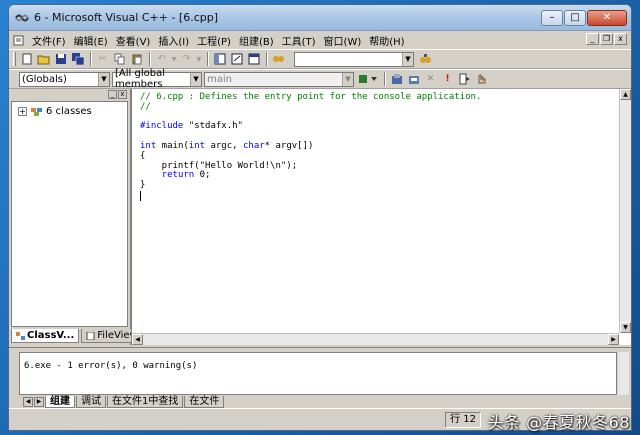 This screenshot has height=435, width=640. Describe the element at coordinates (481, 79) in the screenshot. I see `breakpoint-icon` at that location.